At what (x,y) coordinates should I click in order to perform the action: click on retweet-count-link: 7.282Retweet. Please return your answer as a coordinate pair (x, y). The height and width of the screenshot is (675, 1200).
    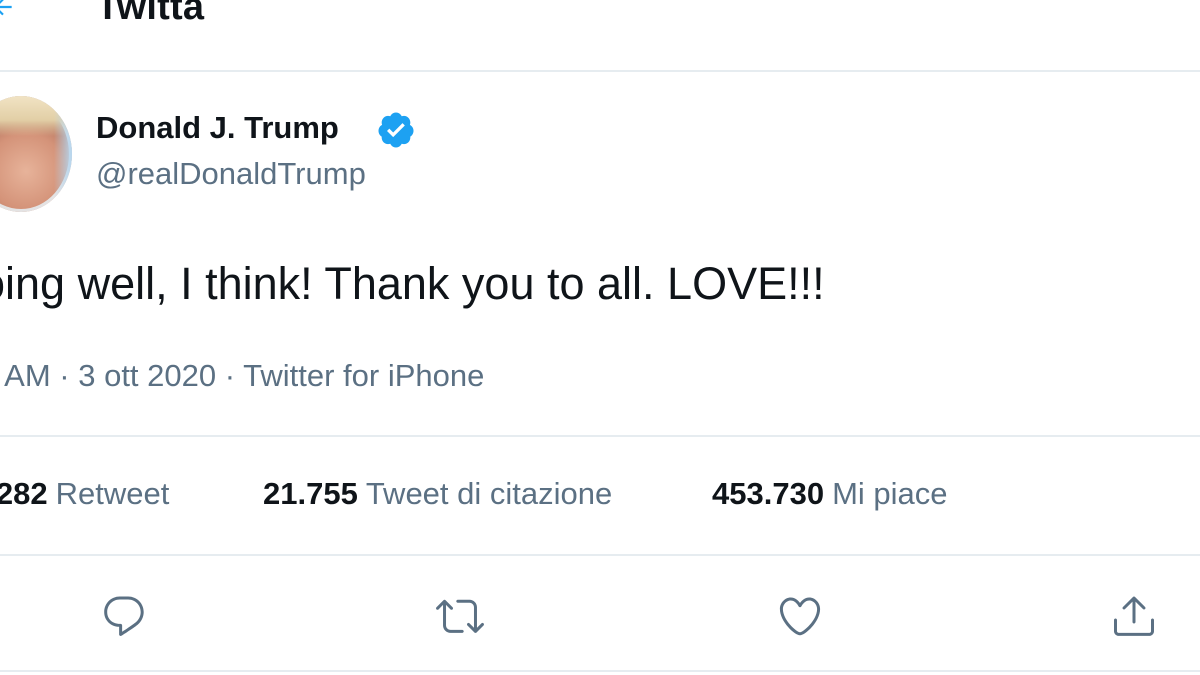
    Looking at the image, I should click on (84, 494).